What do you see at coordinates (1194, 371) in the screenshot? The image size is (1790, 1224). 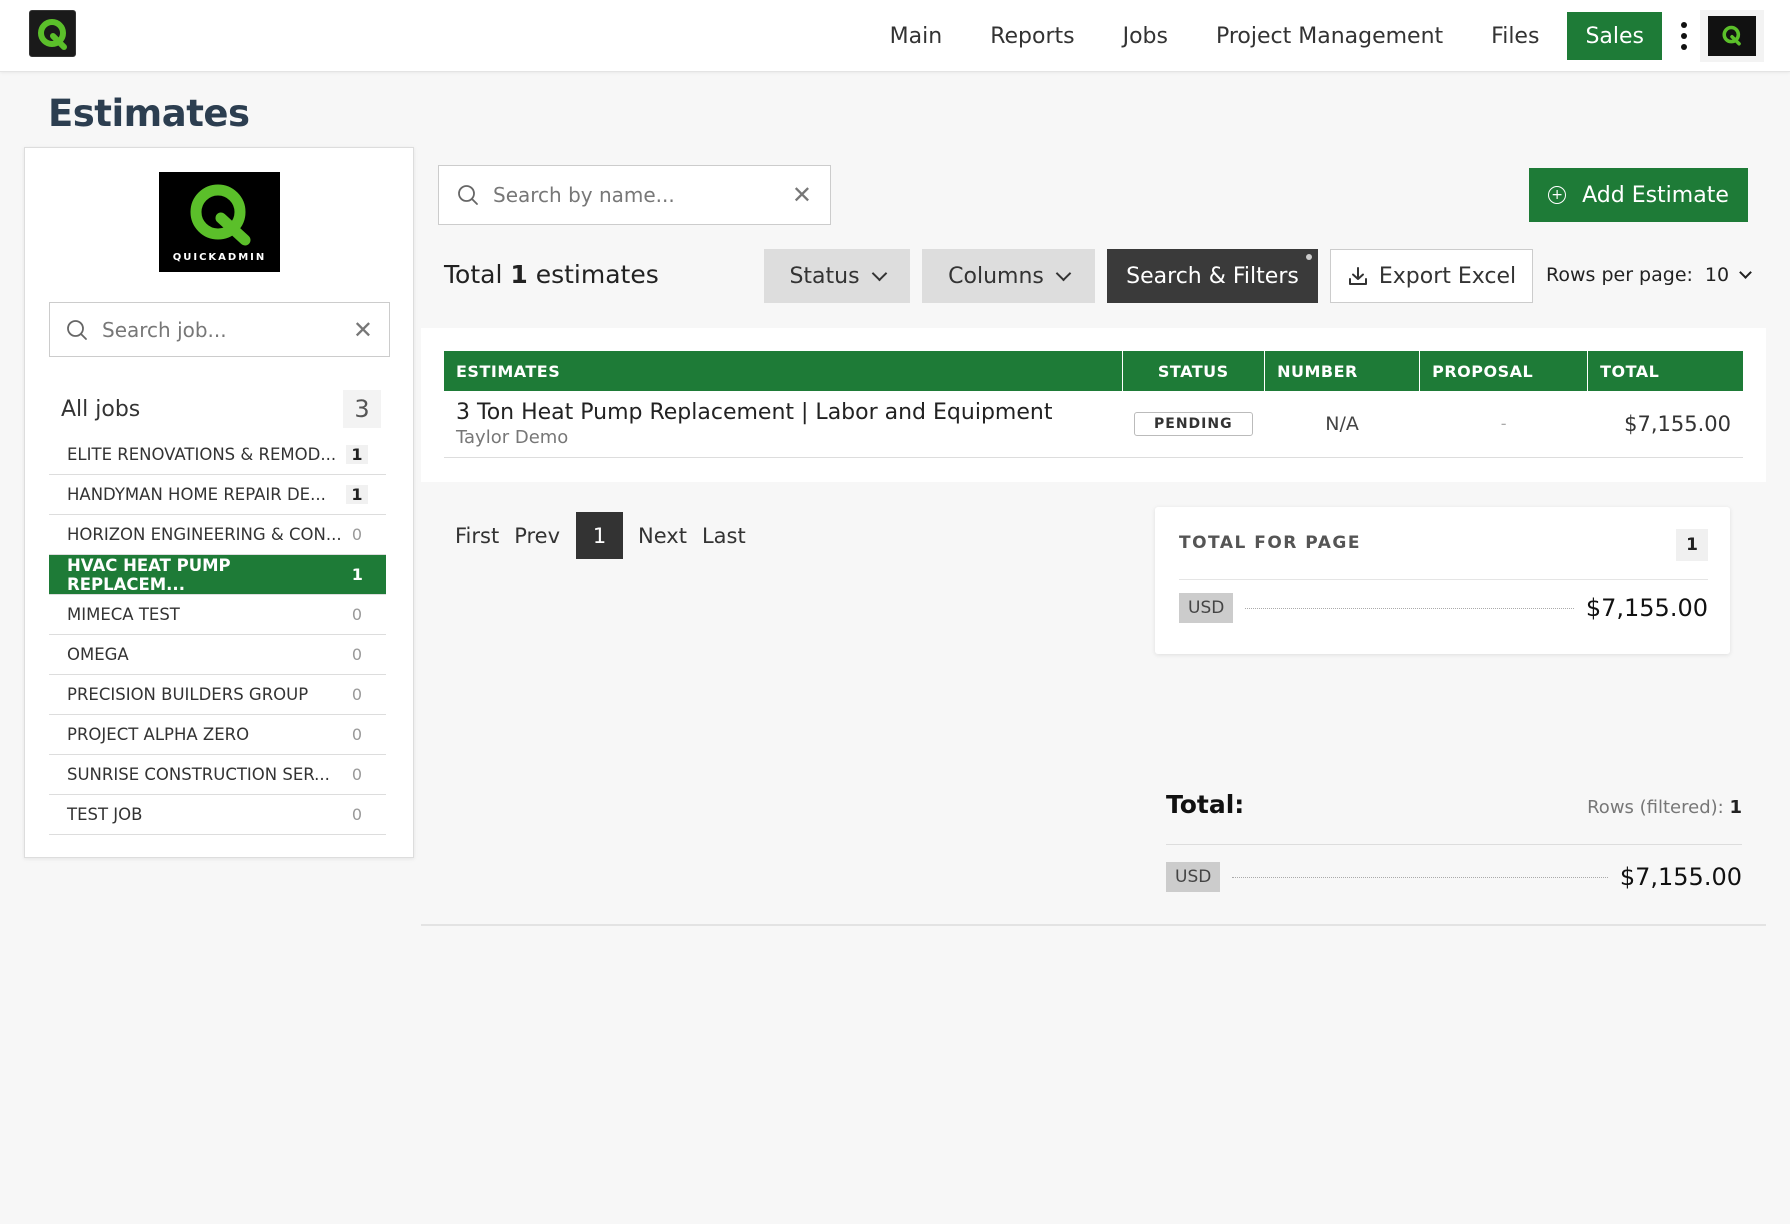 I see `header-status: STATUS` at bounding box center [1194, 371].